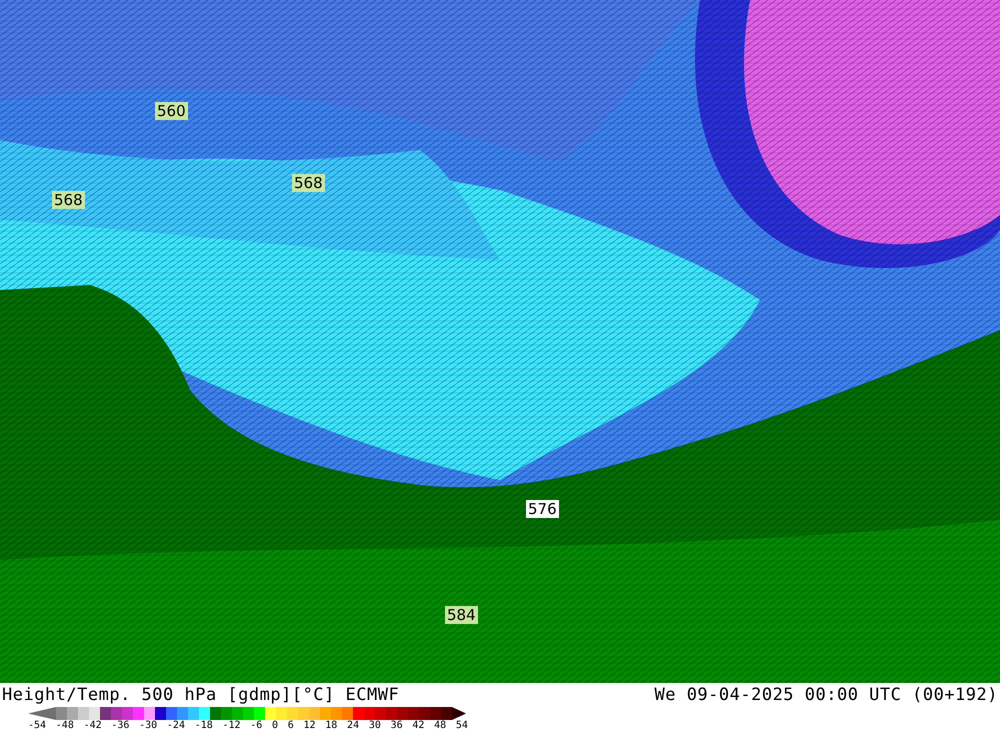 The height and width of the screenshot is (733, 1000). What do you see at coordinates (462, 726) in the screenshot?
I see `legend-tick-label: 54` at bounding box center [462, 726].